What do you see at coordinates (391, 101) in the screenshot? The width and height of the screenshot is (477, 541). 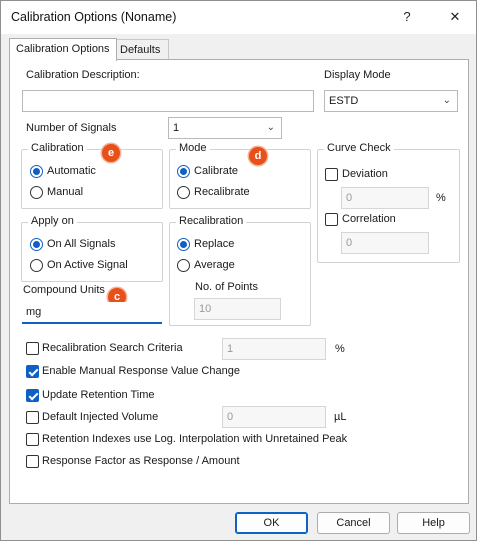 I see `display-mode-select: ESTD ⌄` at bounding box center [391, 101].